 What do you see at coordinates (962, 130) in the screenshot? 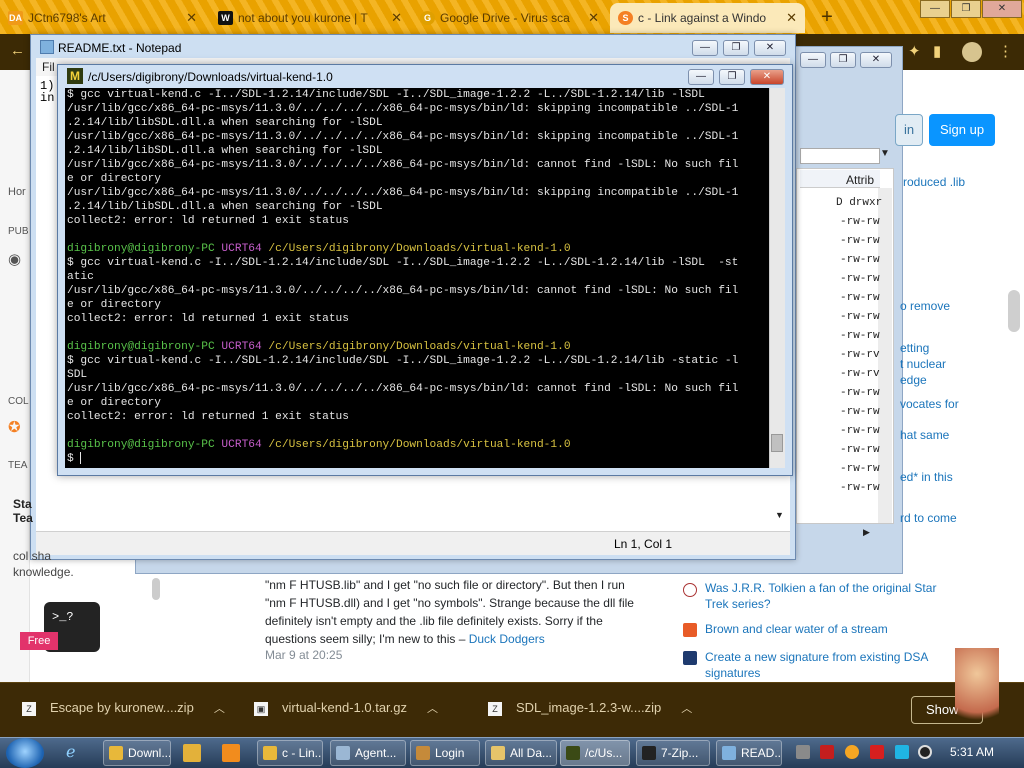
I see `signup-button: Sign up` at bounding box center [962, 130].